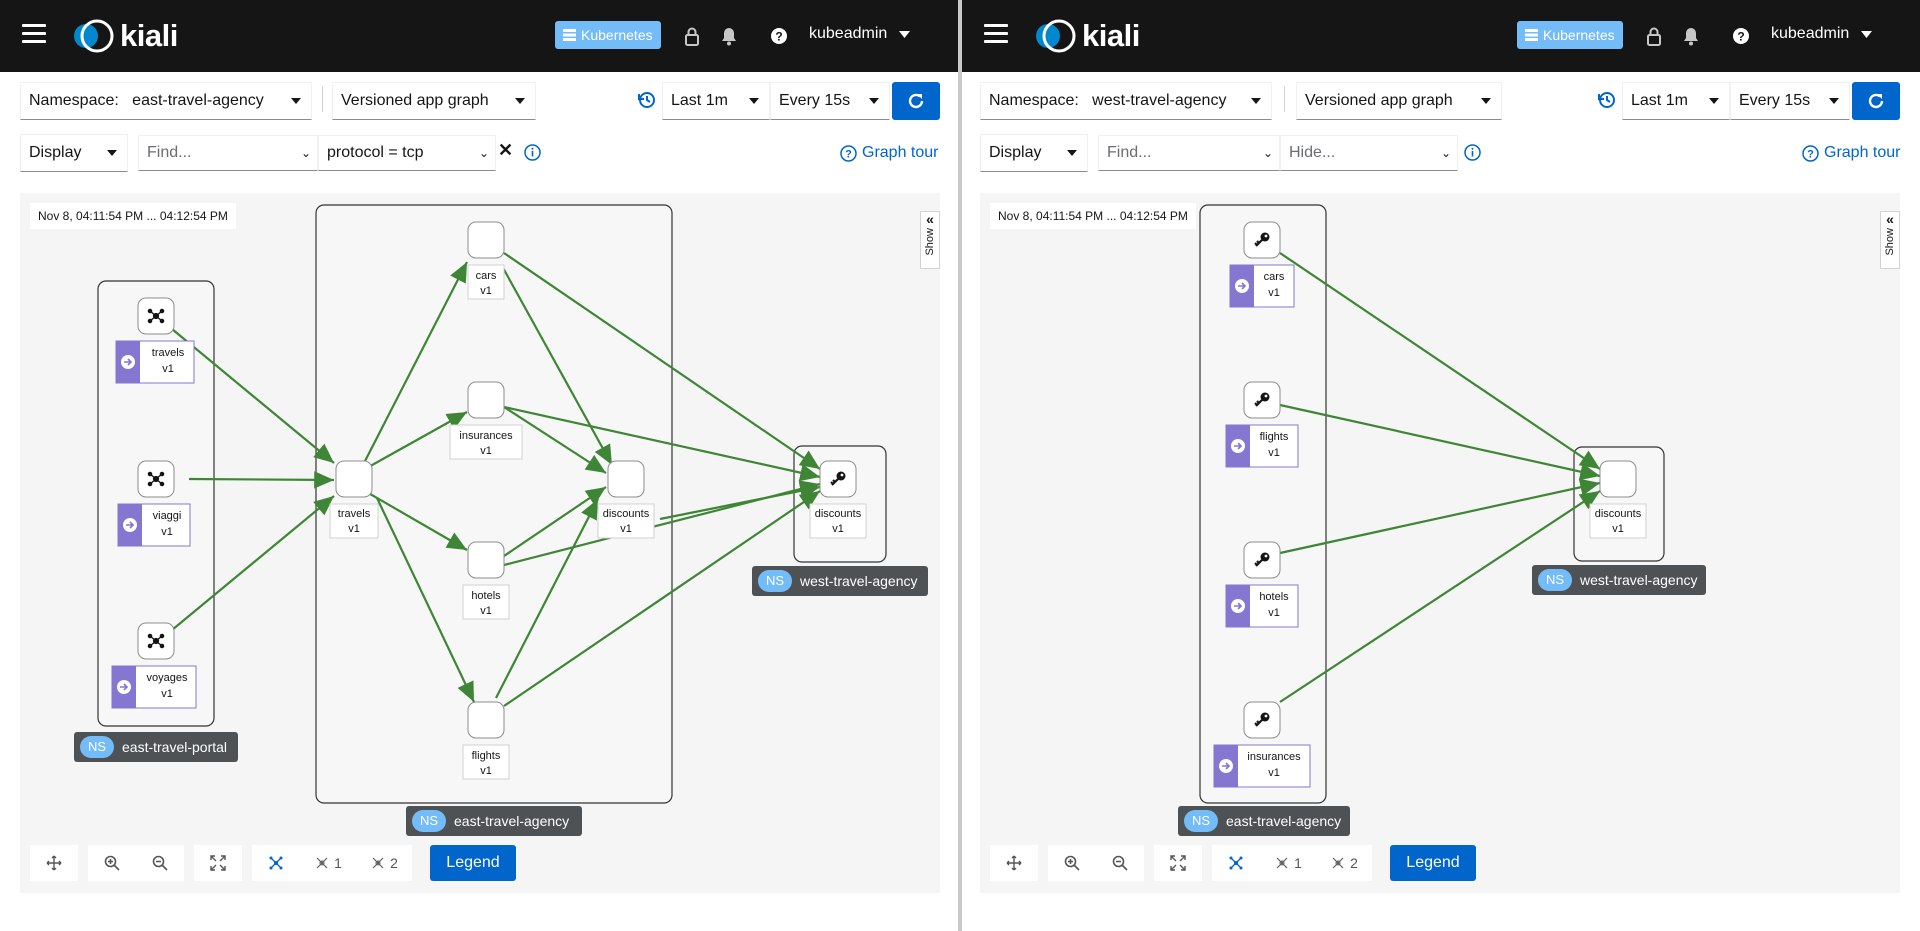 The width and height of the screenshot is (1920, 931). I want to click on filter-toolbar: Display Find... ⌄ Hide... ⌄, so click(1441, 154).